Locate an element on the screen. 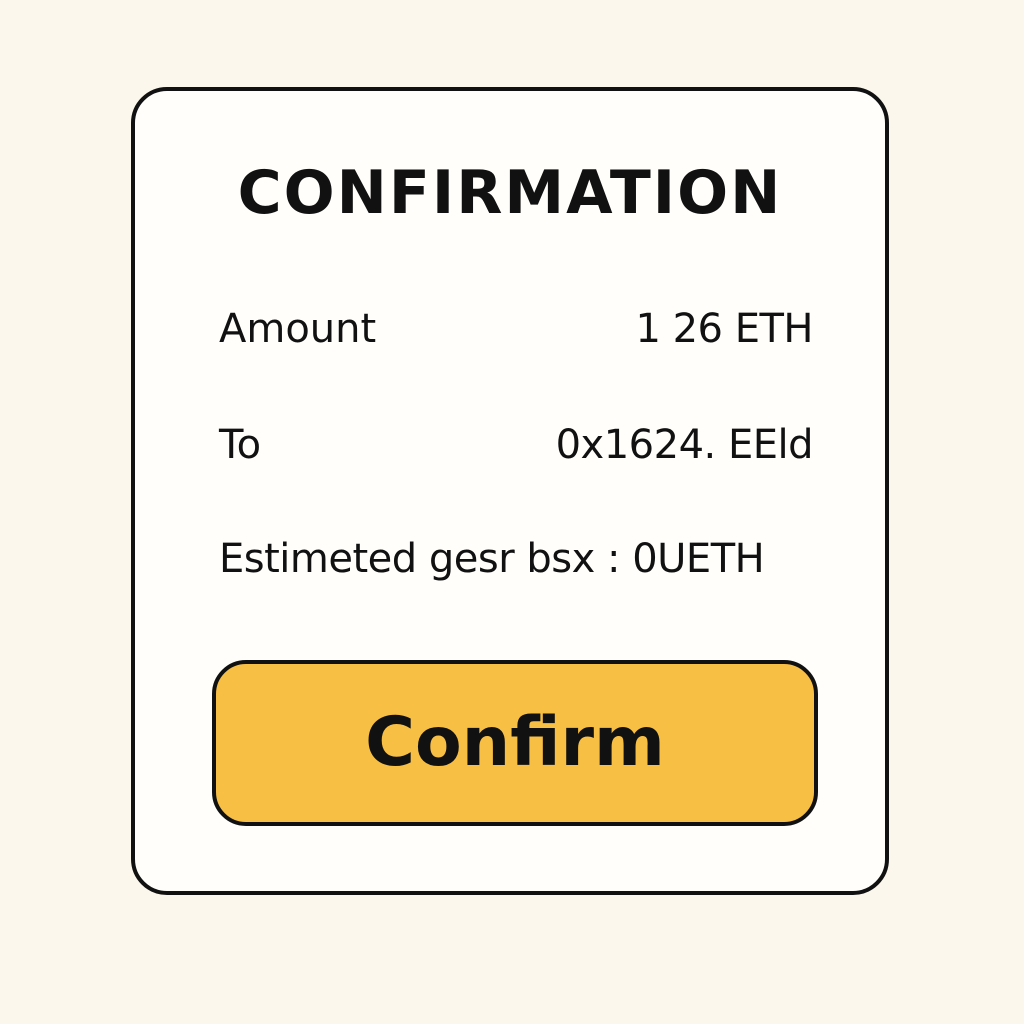  amount-value: 1 26 ETH is located at coordinates (724, 329).